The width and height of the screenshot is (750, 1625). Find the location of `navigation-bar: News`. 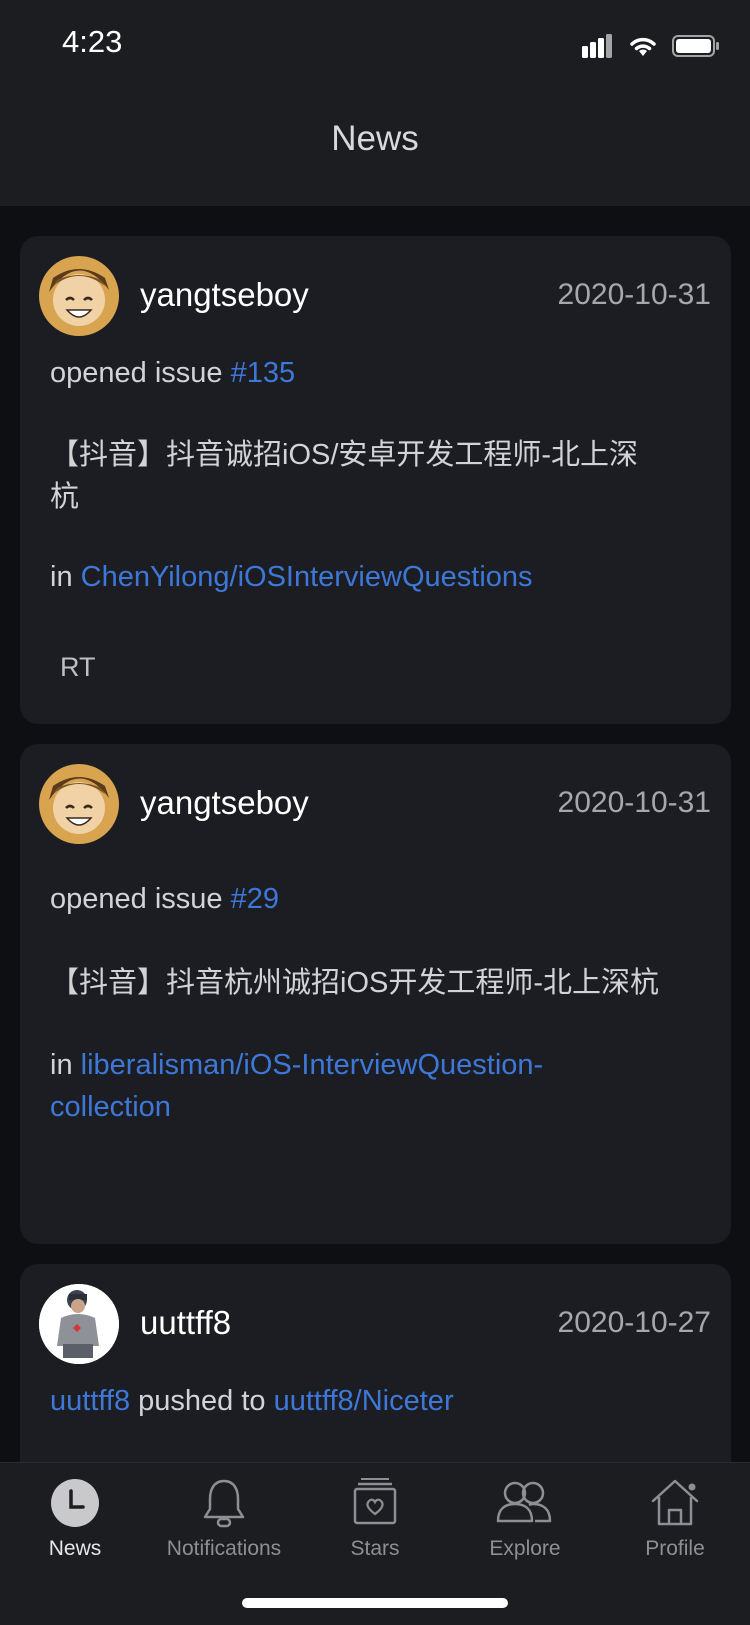

navigation-bar: News is located at coordinates (375, 148).